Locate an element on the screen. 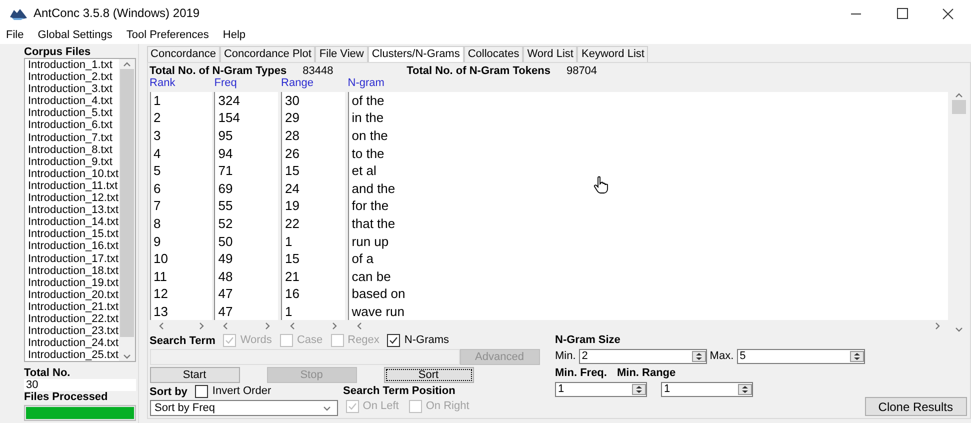  corpus-file-name: Introduction_3.txt is located at coordinates (73, 89).